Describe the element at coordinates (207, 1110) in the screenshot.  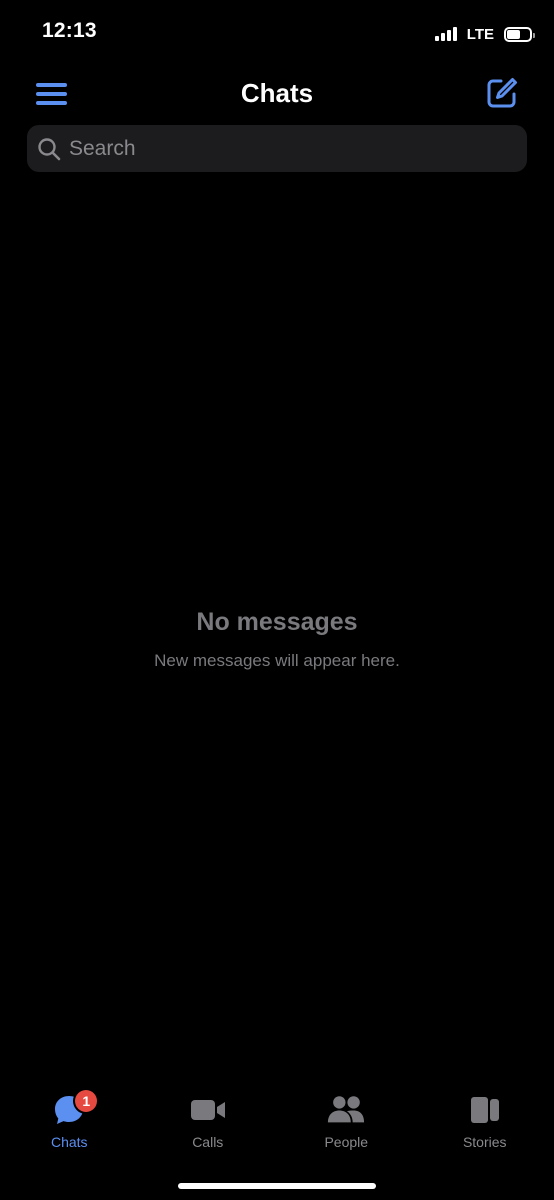
I see `video-camera-icon` at that location.